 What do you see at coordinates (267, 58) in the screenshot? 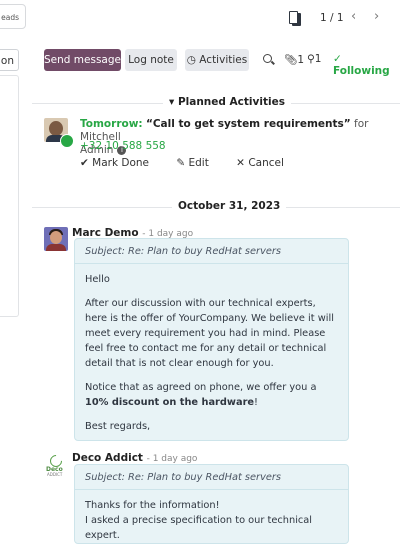
I see `search-icon` at bounding box center [267, 58].